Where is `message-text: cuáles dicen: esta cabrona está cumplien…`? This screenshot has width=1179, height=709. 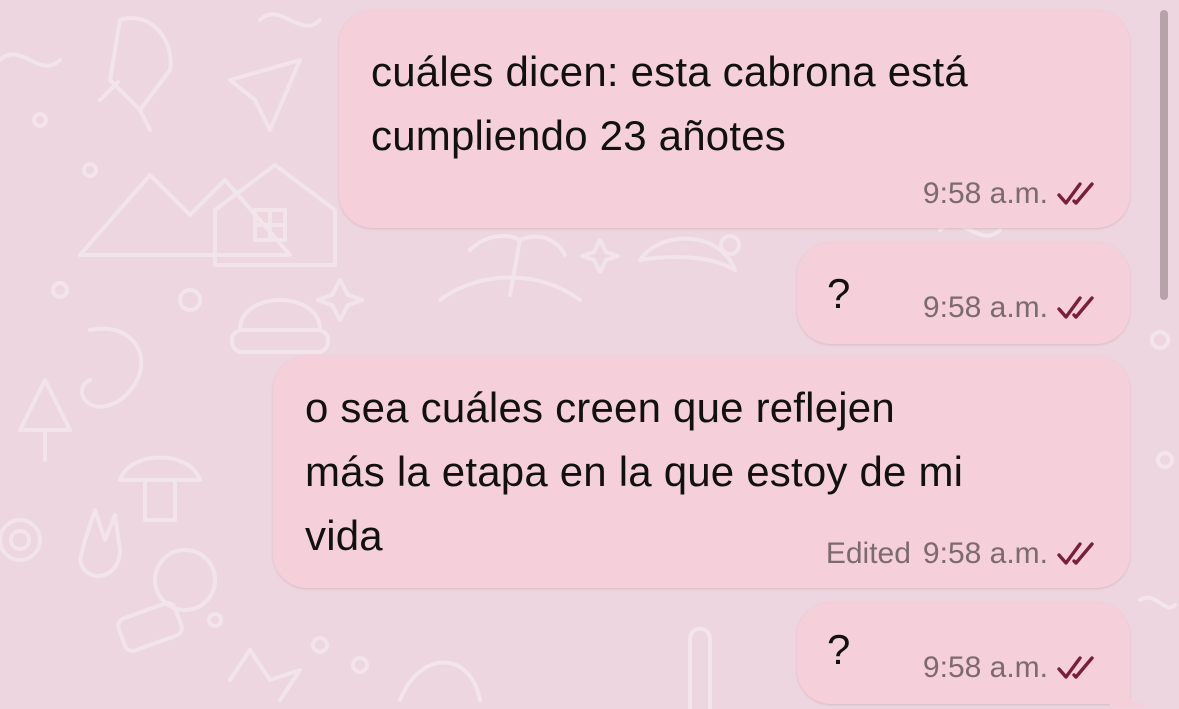 message-text: cuáles dicen: esta cabrona está cumplien… is located at coordinates (669, 103).